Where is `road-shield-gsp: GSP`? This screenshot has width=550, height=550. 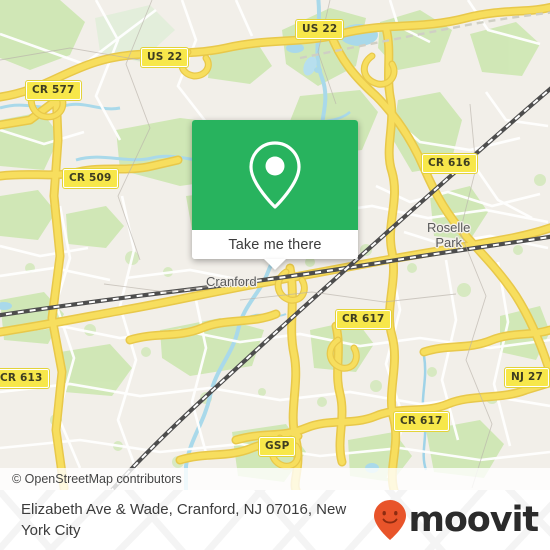
road-shield-gsp: GSP is located at coordinates (277, 446).